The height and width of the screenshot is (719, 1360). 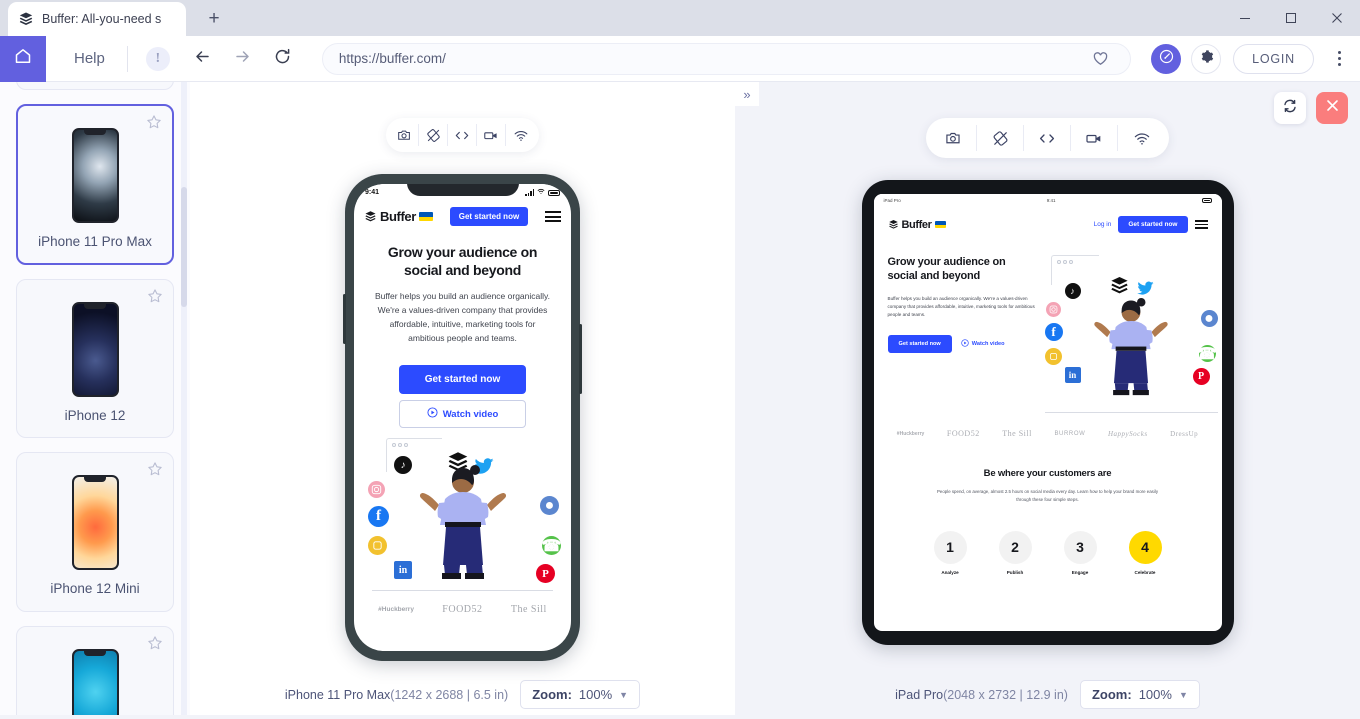 What do you see at coordinates (1337, 18) in the screenshot?
I see `close-window-button` at bounding box center [1337, 18].